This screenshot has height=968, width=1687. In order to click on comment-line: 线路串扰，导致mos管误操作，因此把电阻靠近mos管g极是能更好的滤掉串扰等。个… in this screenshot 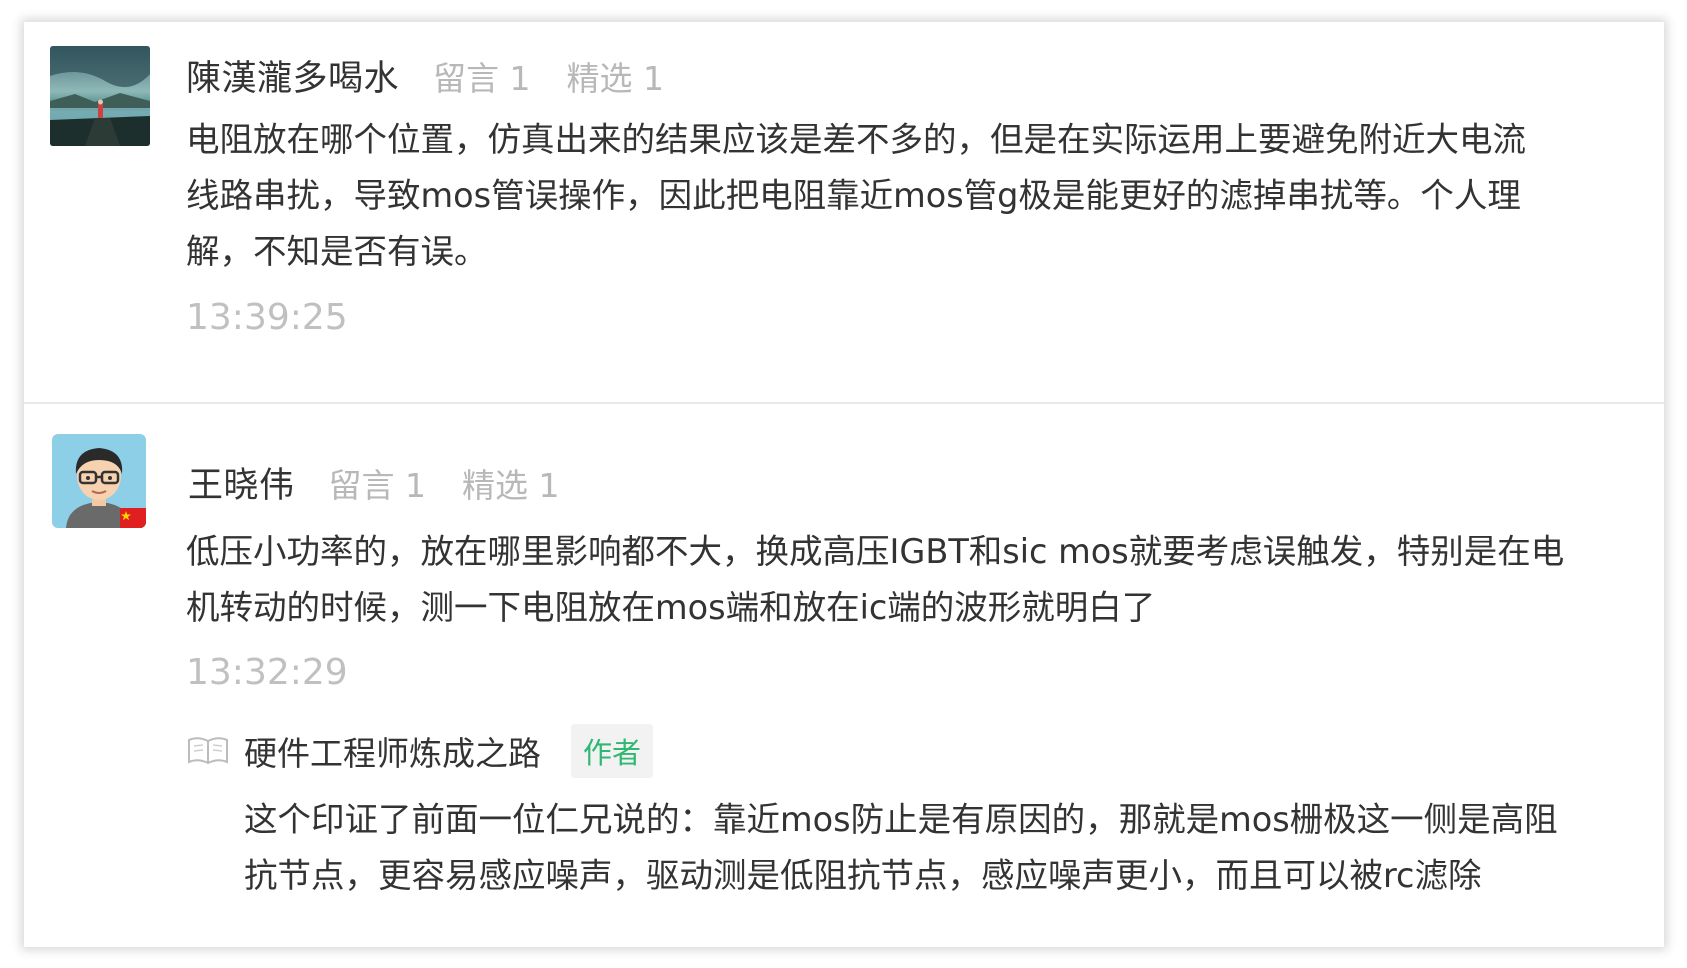, I will do `click(853, 195)`.